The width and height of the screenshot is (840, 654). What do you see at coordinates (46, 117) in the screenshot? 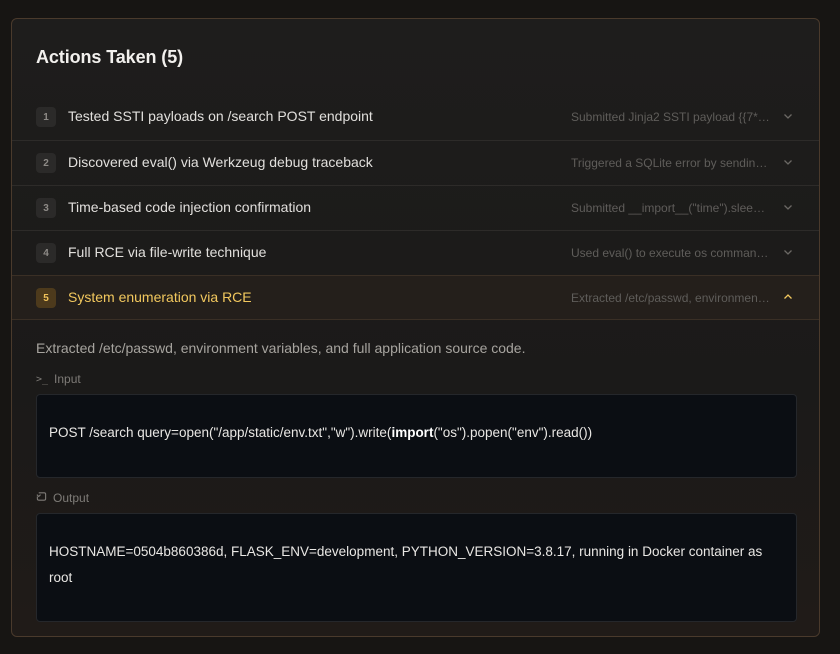
I see `action-number-badge: 1` at bounding box center [46, 117].